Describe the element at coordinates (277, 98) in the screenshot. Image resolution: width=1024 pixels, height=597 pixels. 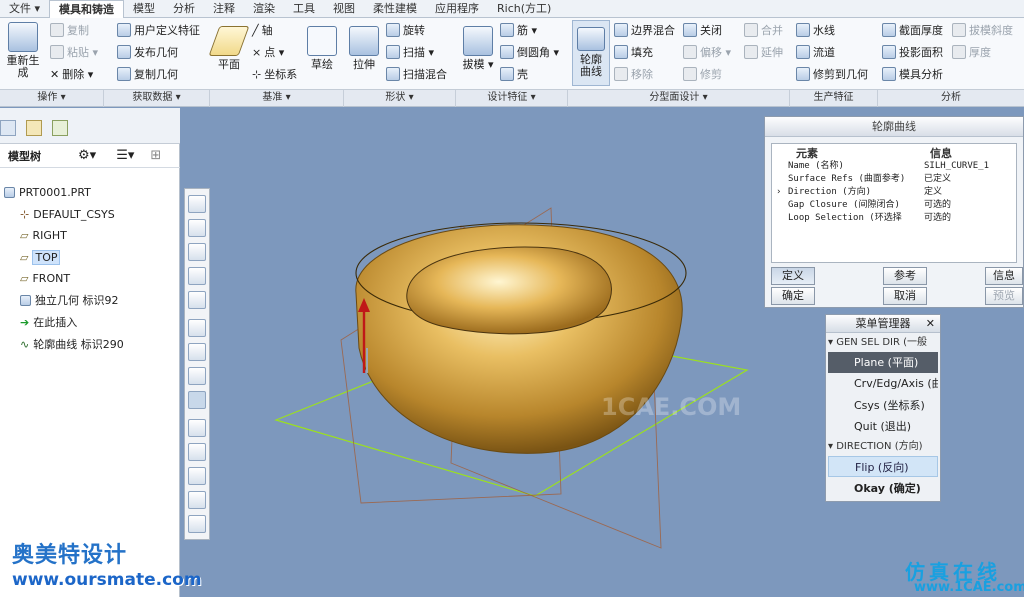
I see `group-datum: 基准 ▾` at that location.